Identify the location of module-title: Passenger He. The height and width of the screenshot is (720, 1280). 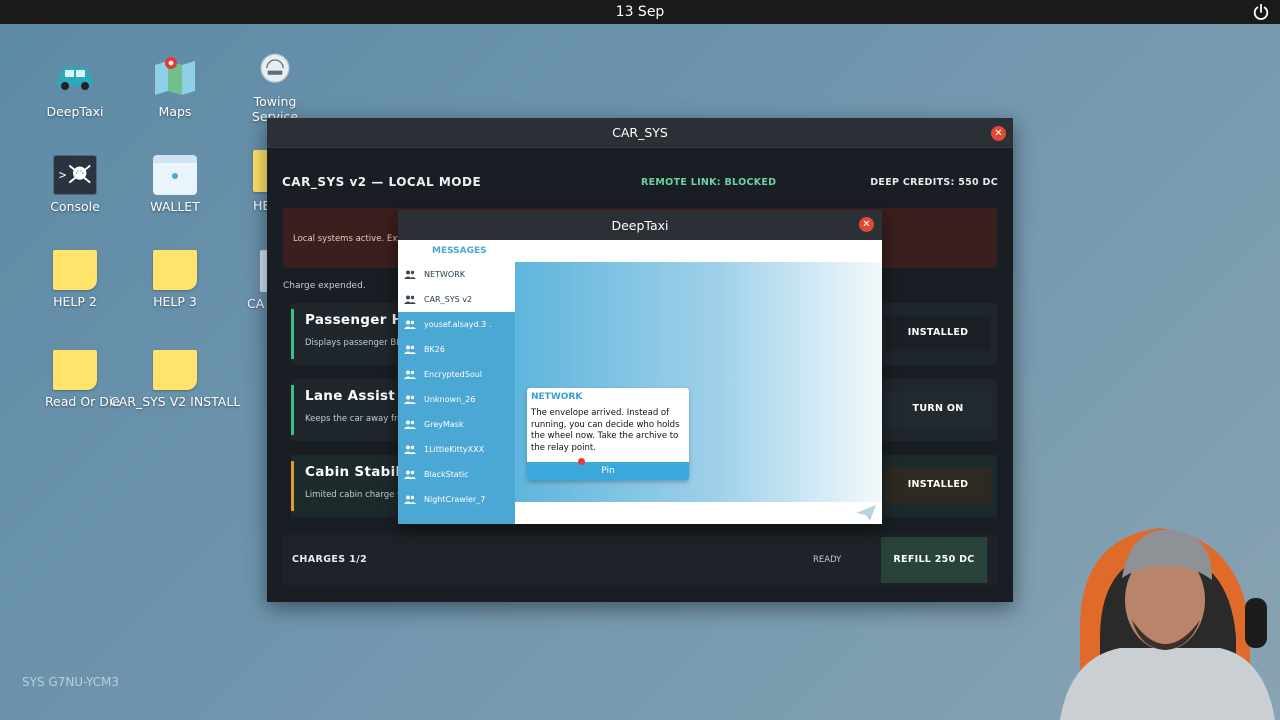
(359, 320).